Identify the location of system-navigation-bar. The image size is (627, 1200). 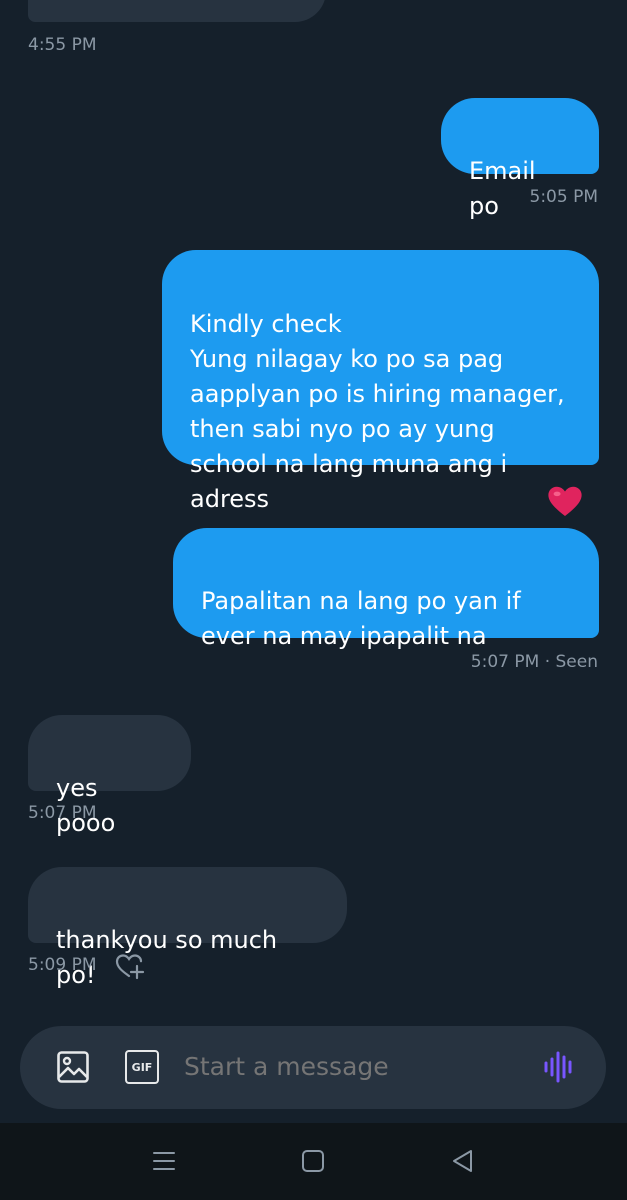
(313, 1161).